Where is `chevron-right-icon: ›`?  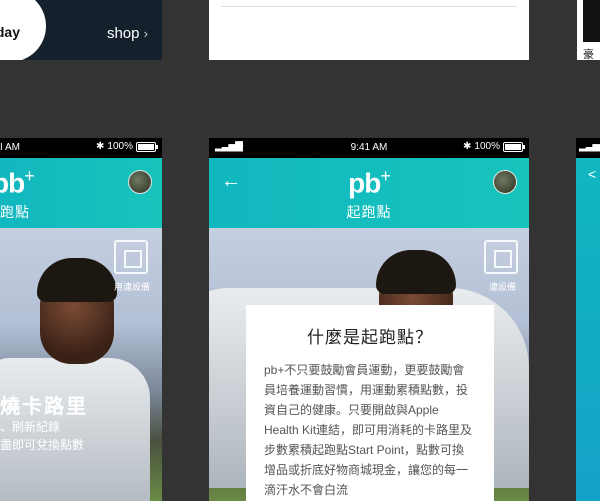
chevron-right-icon: › is located at coordinates (145, 33).